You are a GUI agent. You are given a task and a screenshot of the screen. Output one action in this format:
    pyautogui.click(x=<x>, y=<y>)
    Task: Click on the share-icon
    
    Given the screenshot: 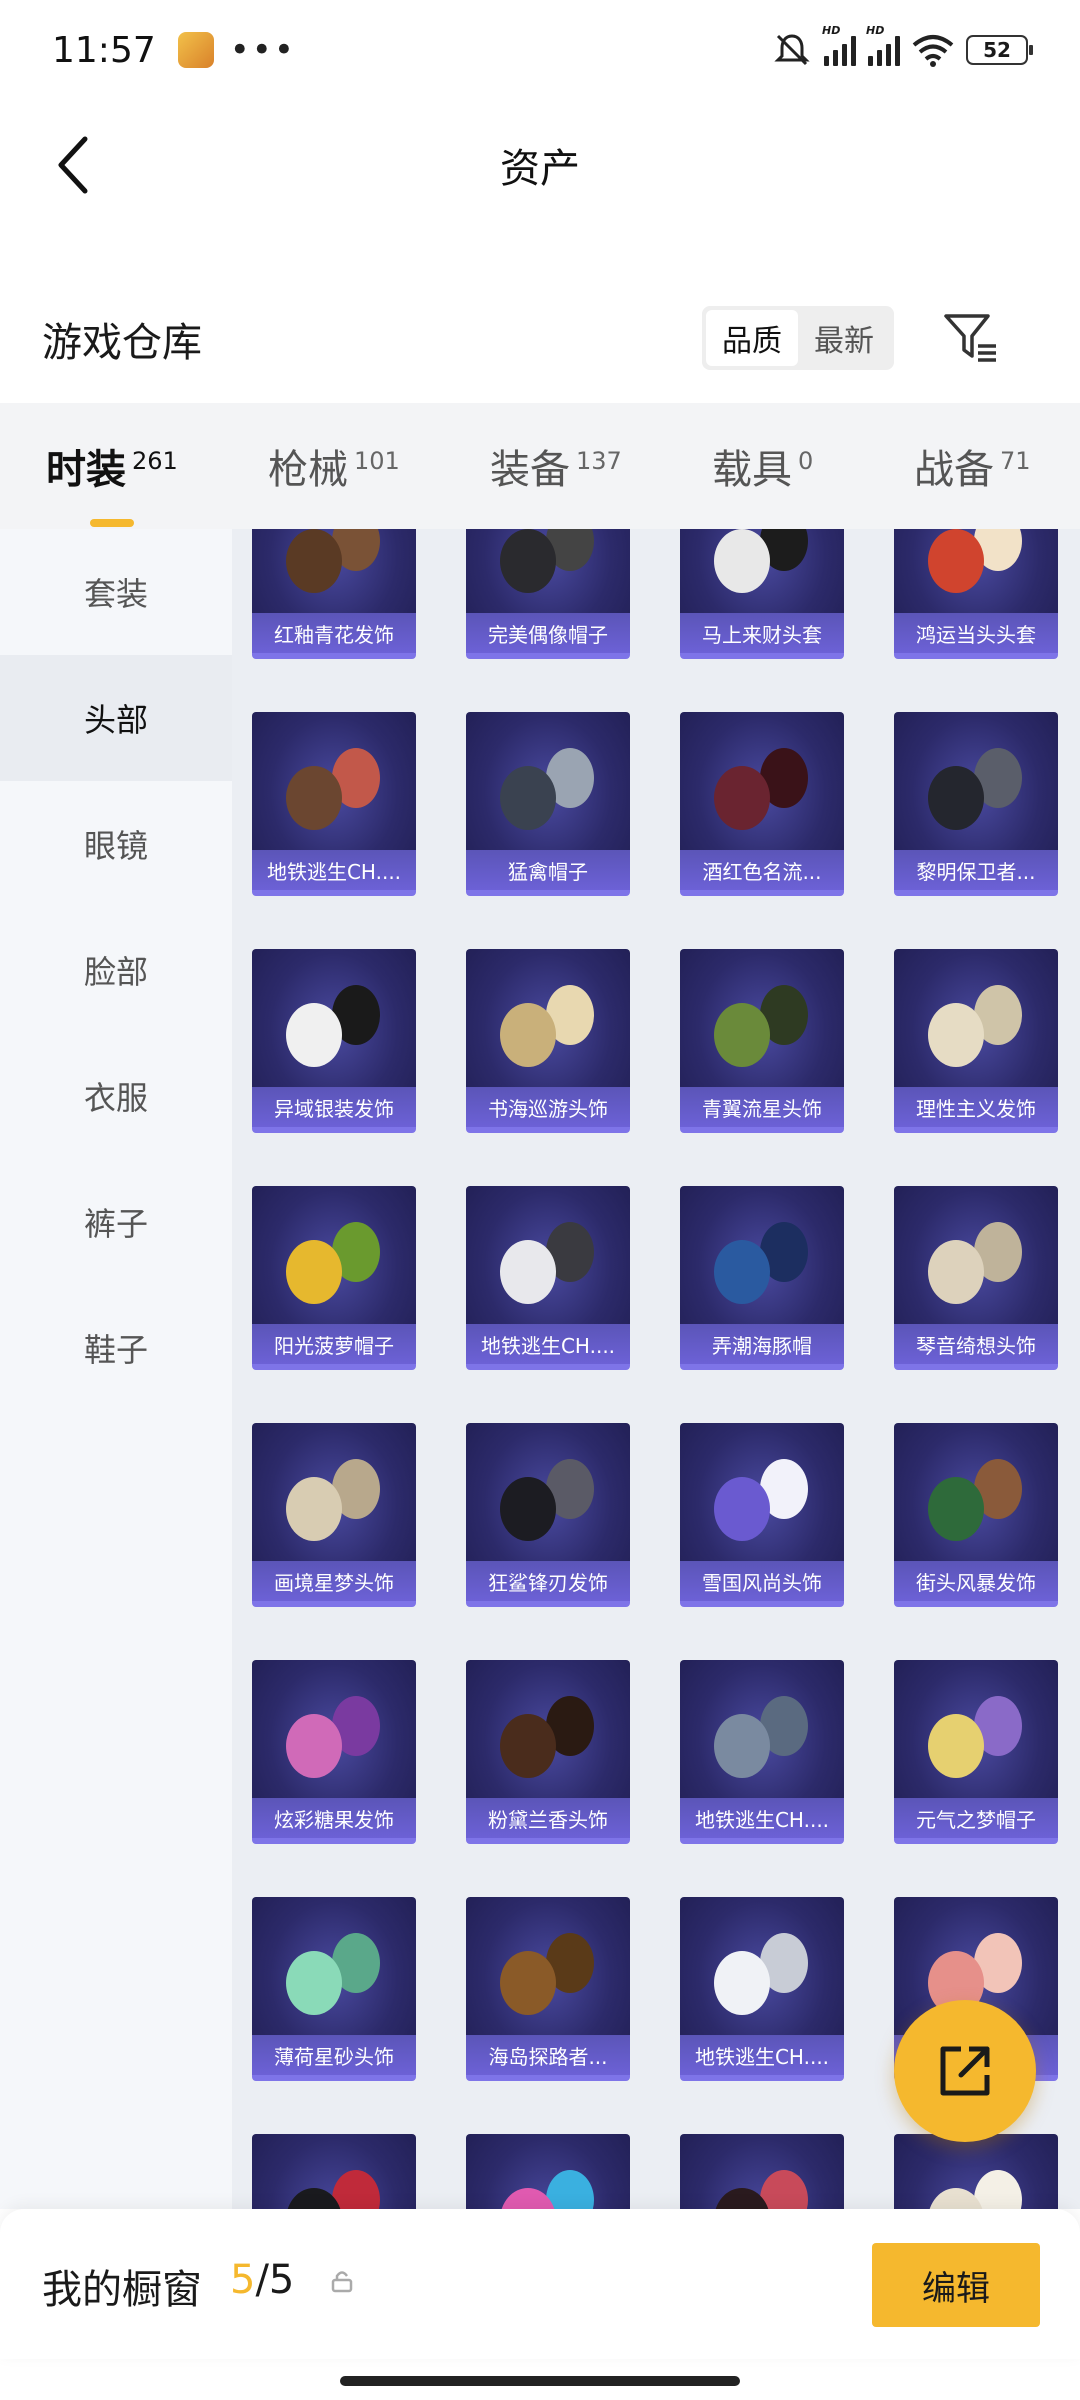 What is the action you would take?
    pyautogui.click(x=965, y=2071)
    